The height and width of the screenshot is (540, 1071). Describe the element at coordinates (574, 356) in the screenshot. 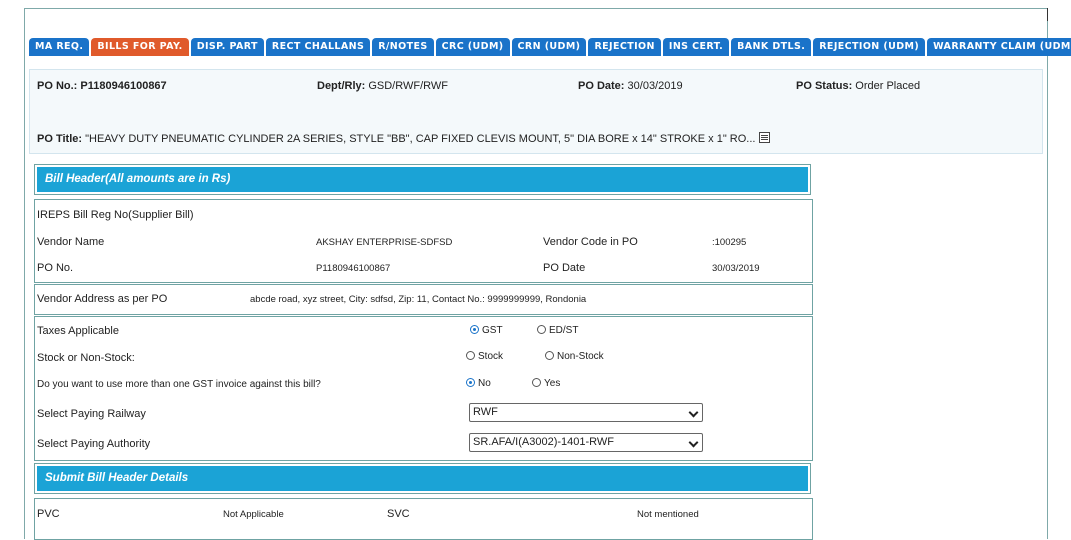

I see `radio-non-stock: Non-Stock` at that location.